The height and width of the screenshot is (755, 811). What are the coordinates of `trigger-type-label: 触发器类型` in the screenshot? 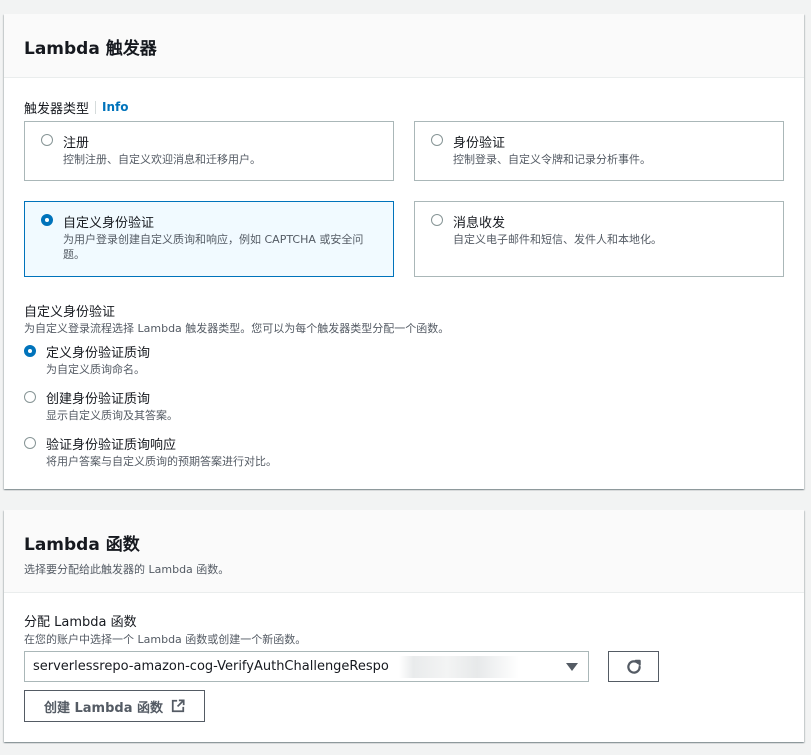 It's located at (57, 109).